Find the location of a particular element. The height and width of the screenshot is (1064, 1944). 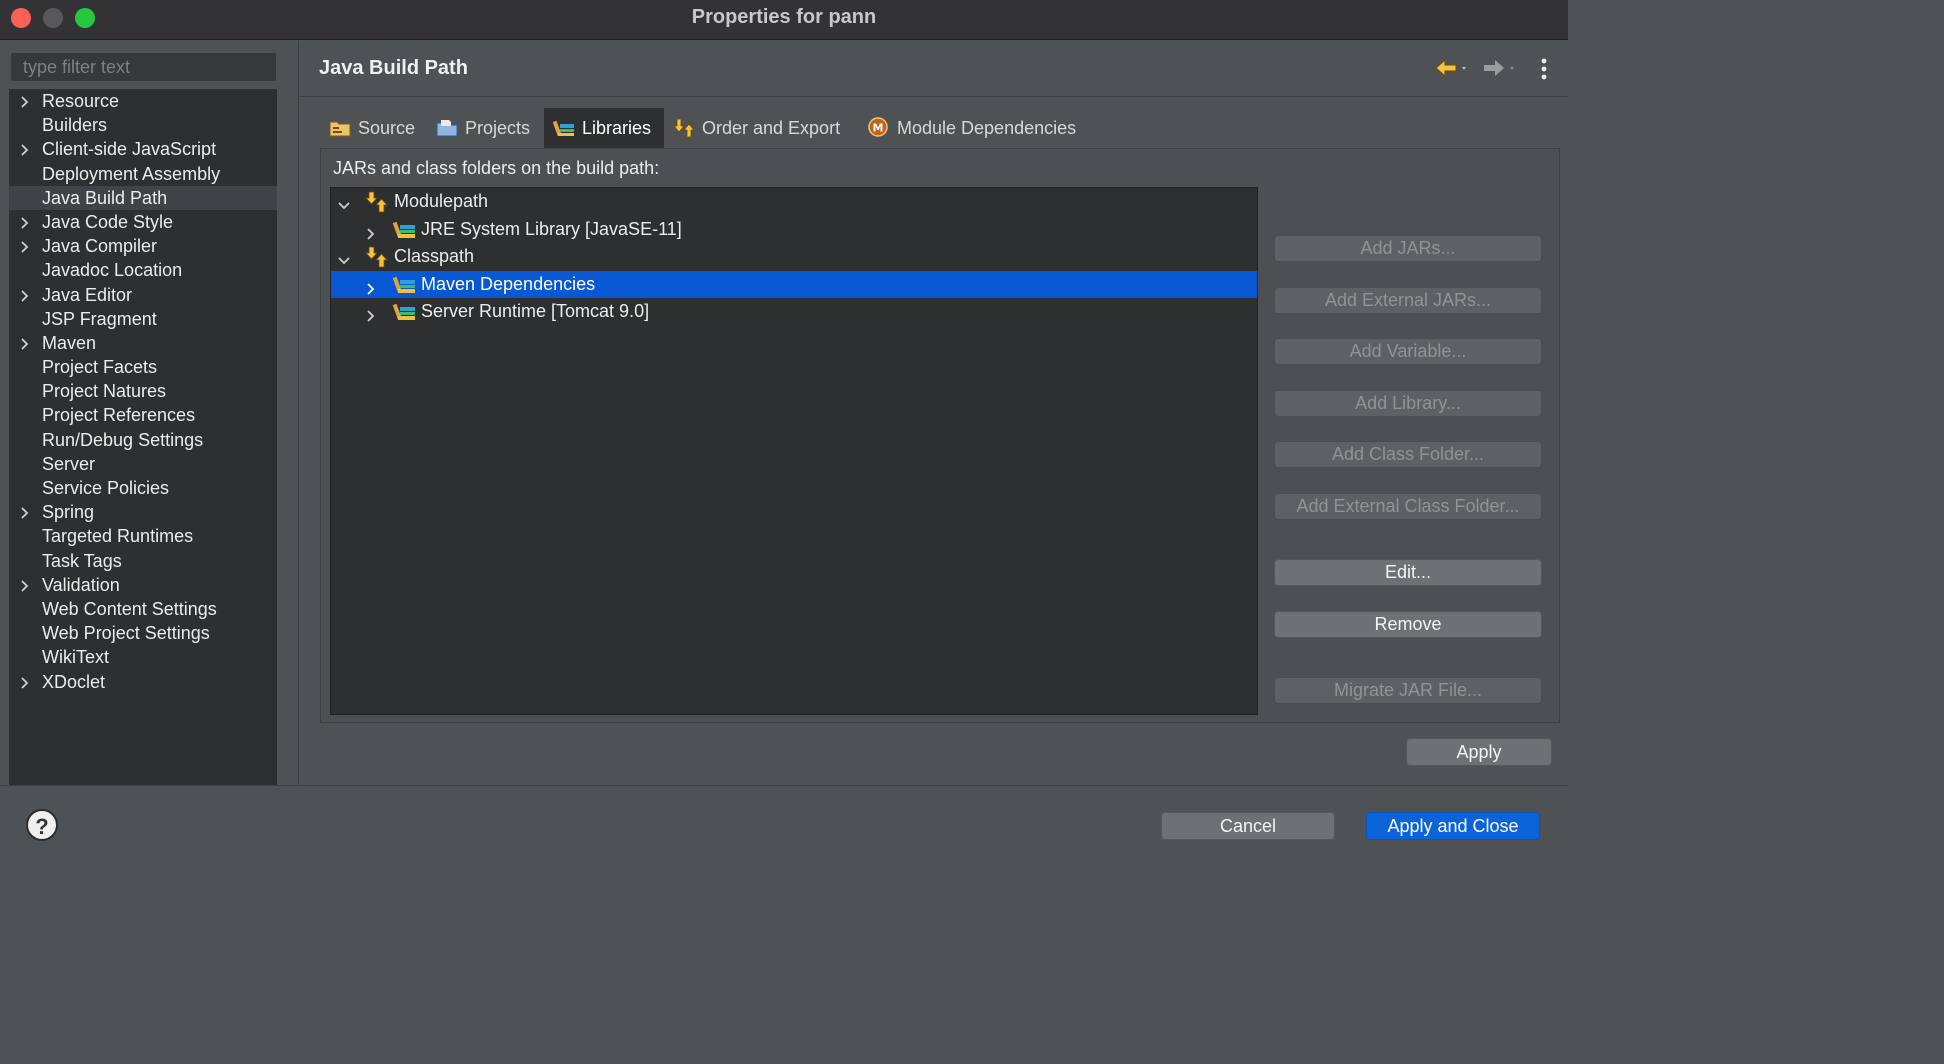

apply-button: Apply is located at coordinates (1479, 752).